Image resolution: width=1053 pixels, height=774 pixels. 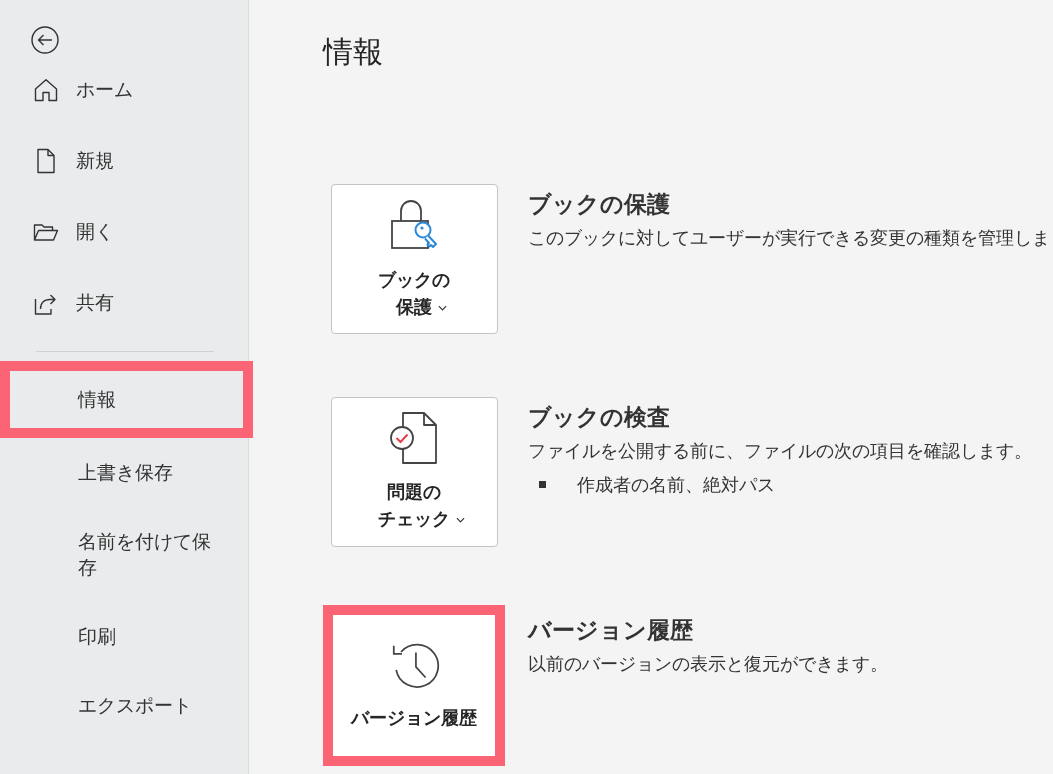 I want to click on bullet-icon, so click(x=542, y=484).